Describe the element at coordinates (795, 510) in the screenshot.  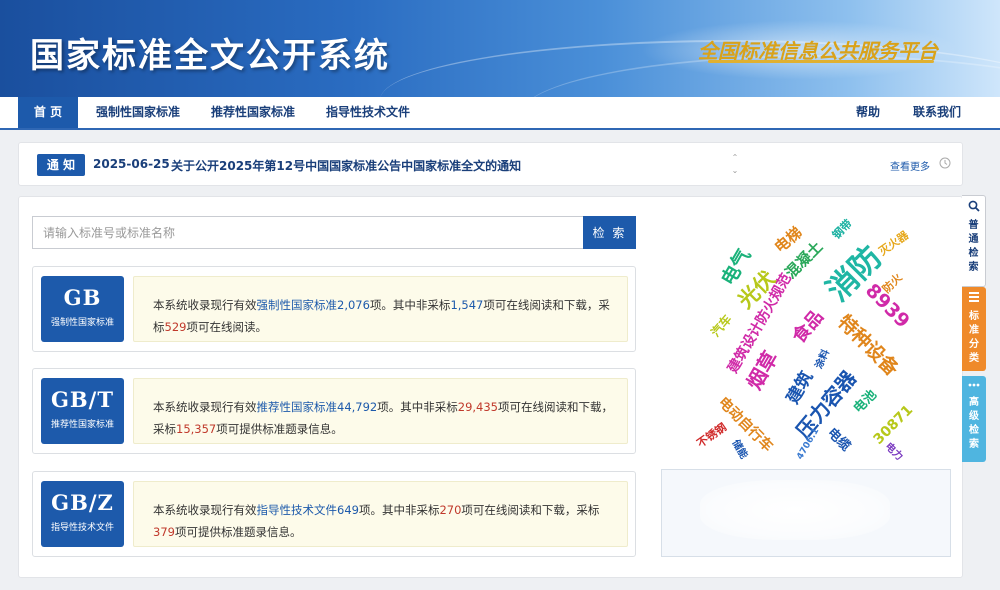
I see `map-image` at that location.